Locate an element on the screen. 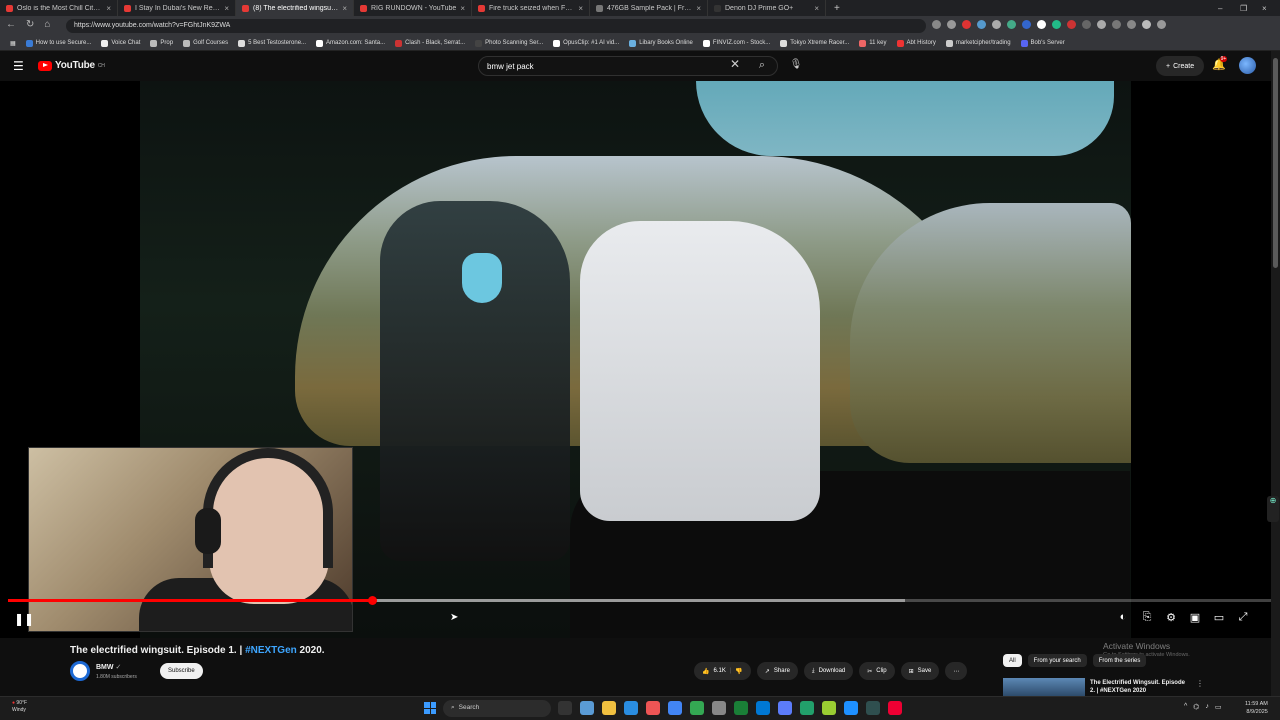 The image size is (1280, 720). more-actions-button: ⋯ is located at coordinates (956, 671).